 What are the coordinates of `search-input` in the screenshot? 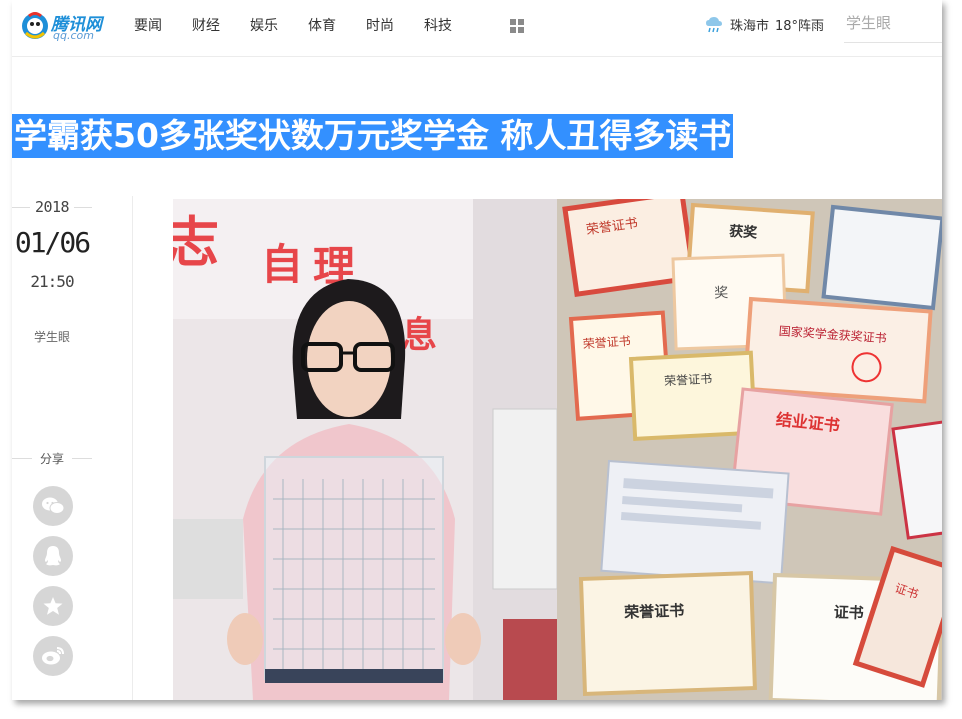 It's located at (893, 23).